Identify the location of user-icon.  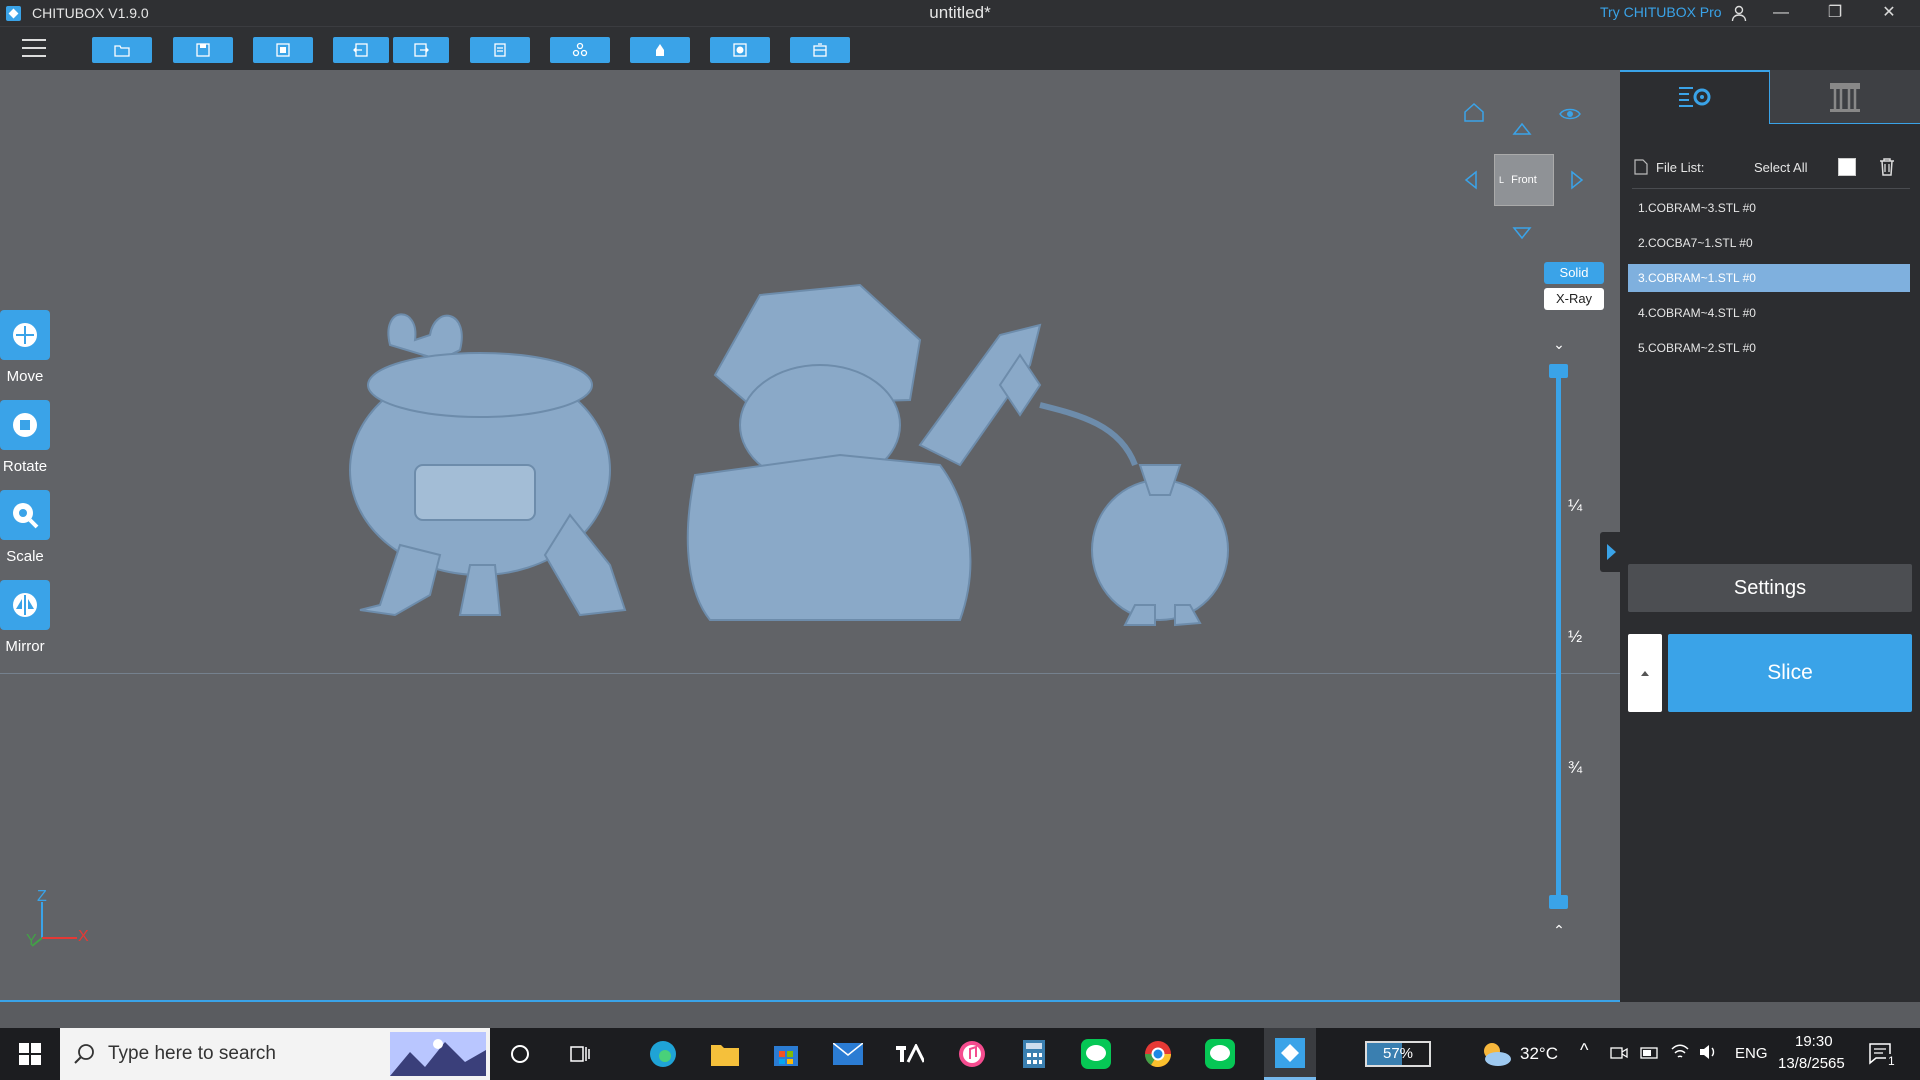
(1739, 13).